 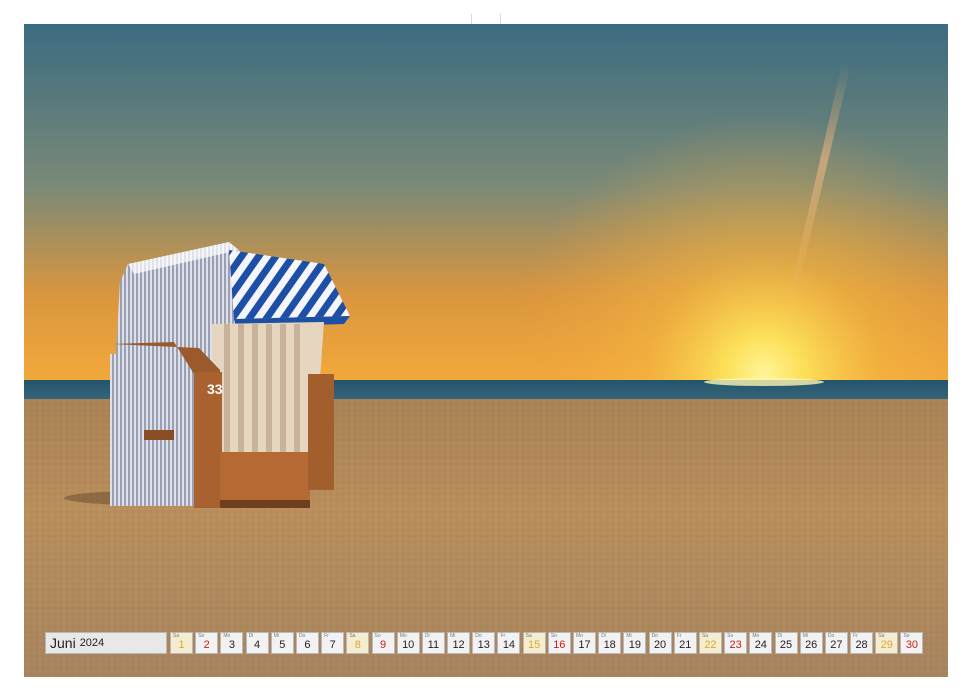 I want to click on day-cell: Mo 17, so click(x=584, y=643).